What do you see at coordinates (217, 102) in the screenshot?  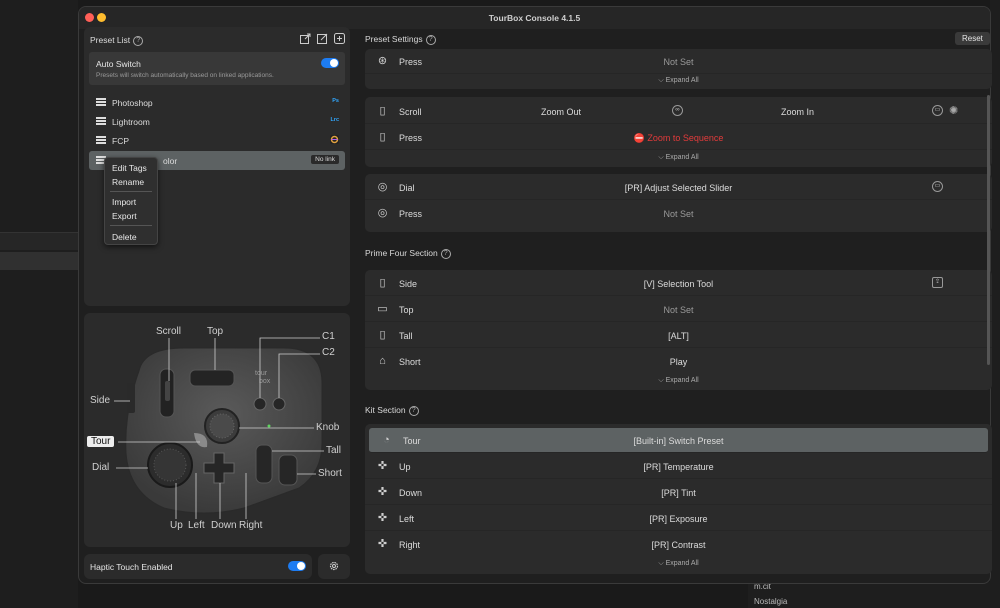 I see `preset-item-photoshop: Photoshop Ps` at bounding box center [217, 102].